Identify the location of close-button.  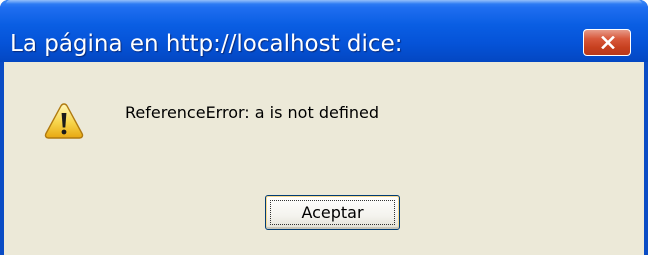
(607, 42).